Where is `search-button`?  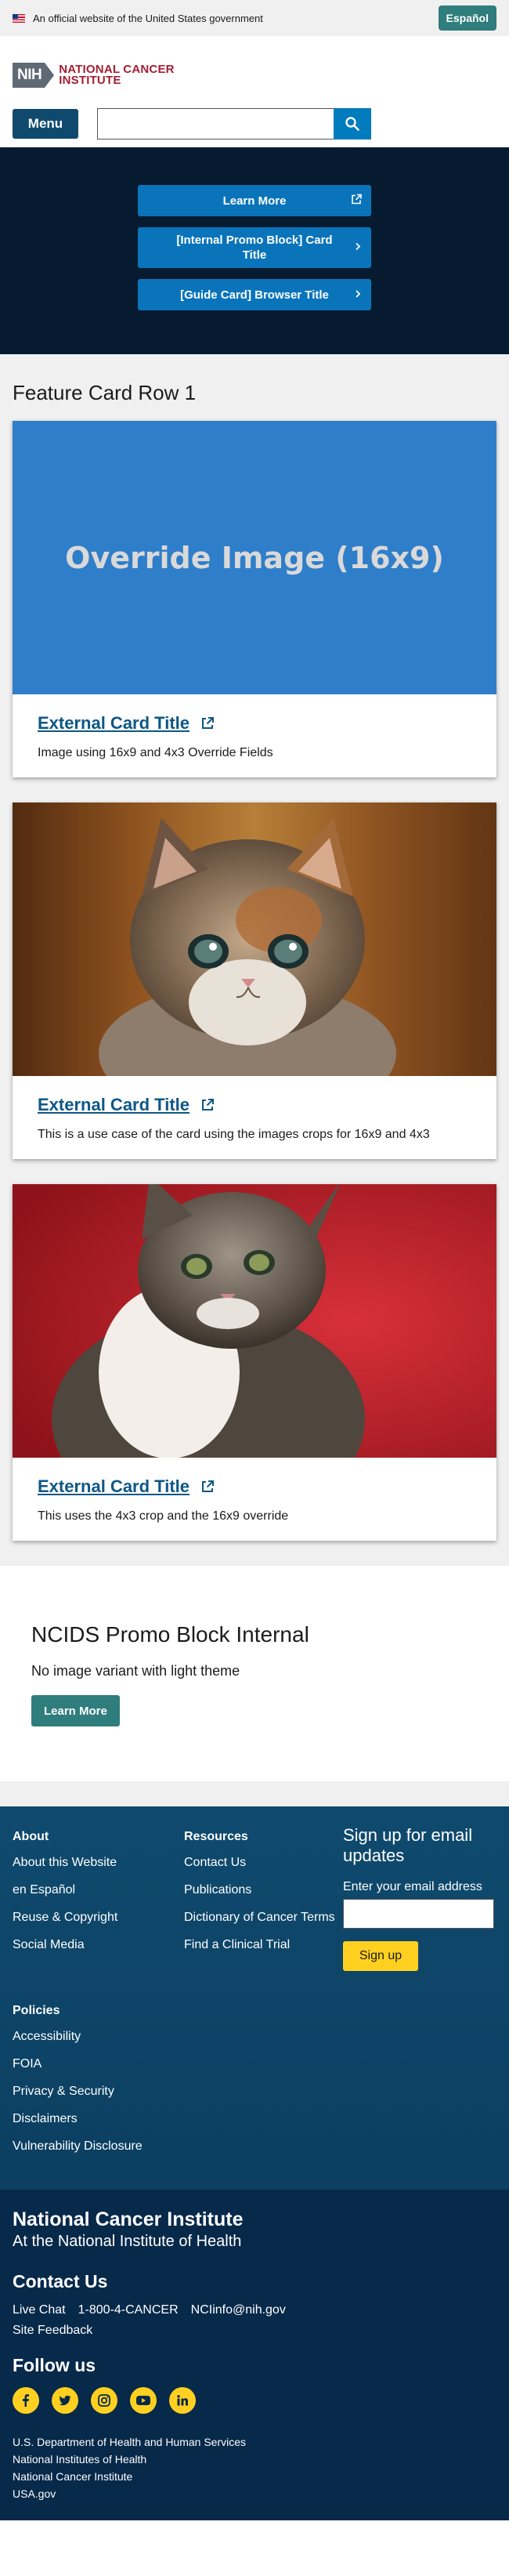 search-button is located at coordinates (352, 123).